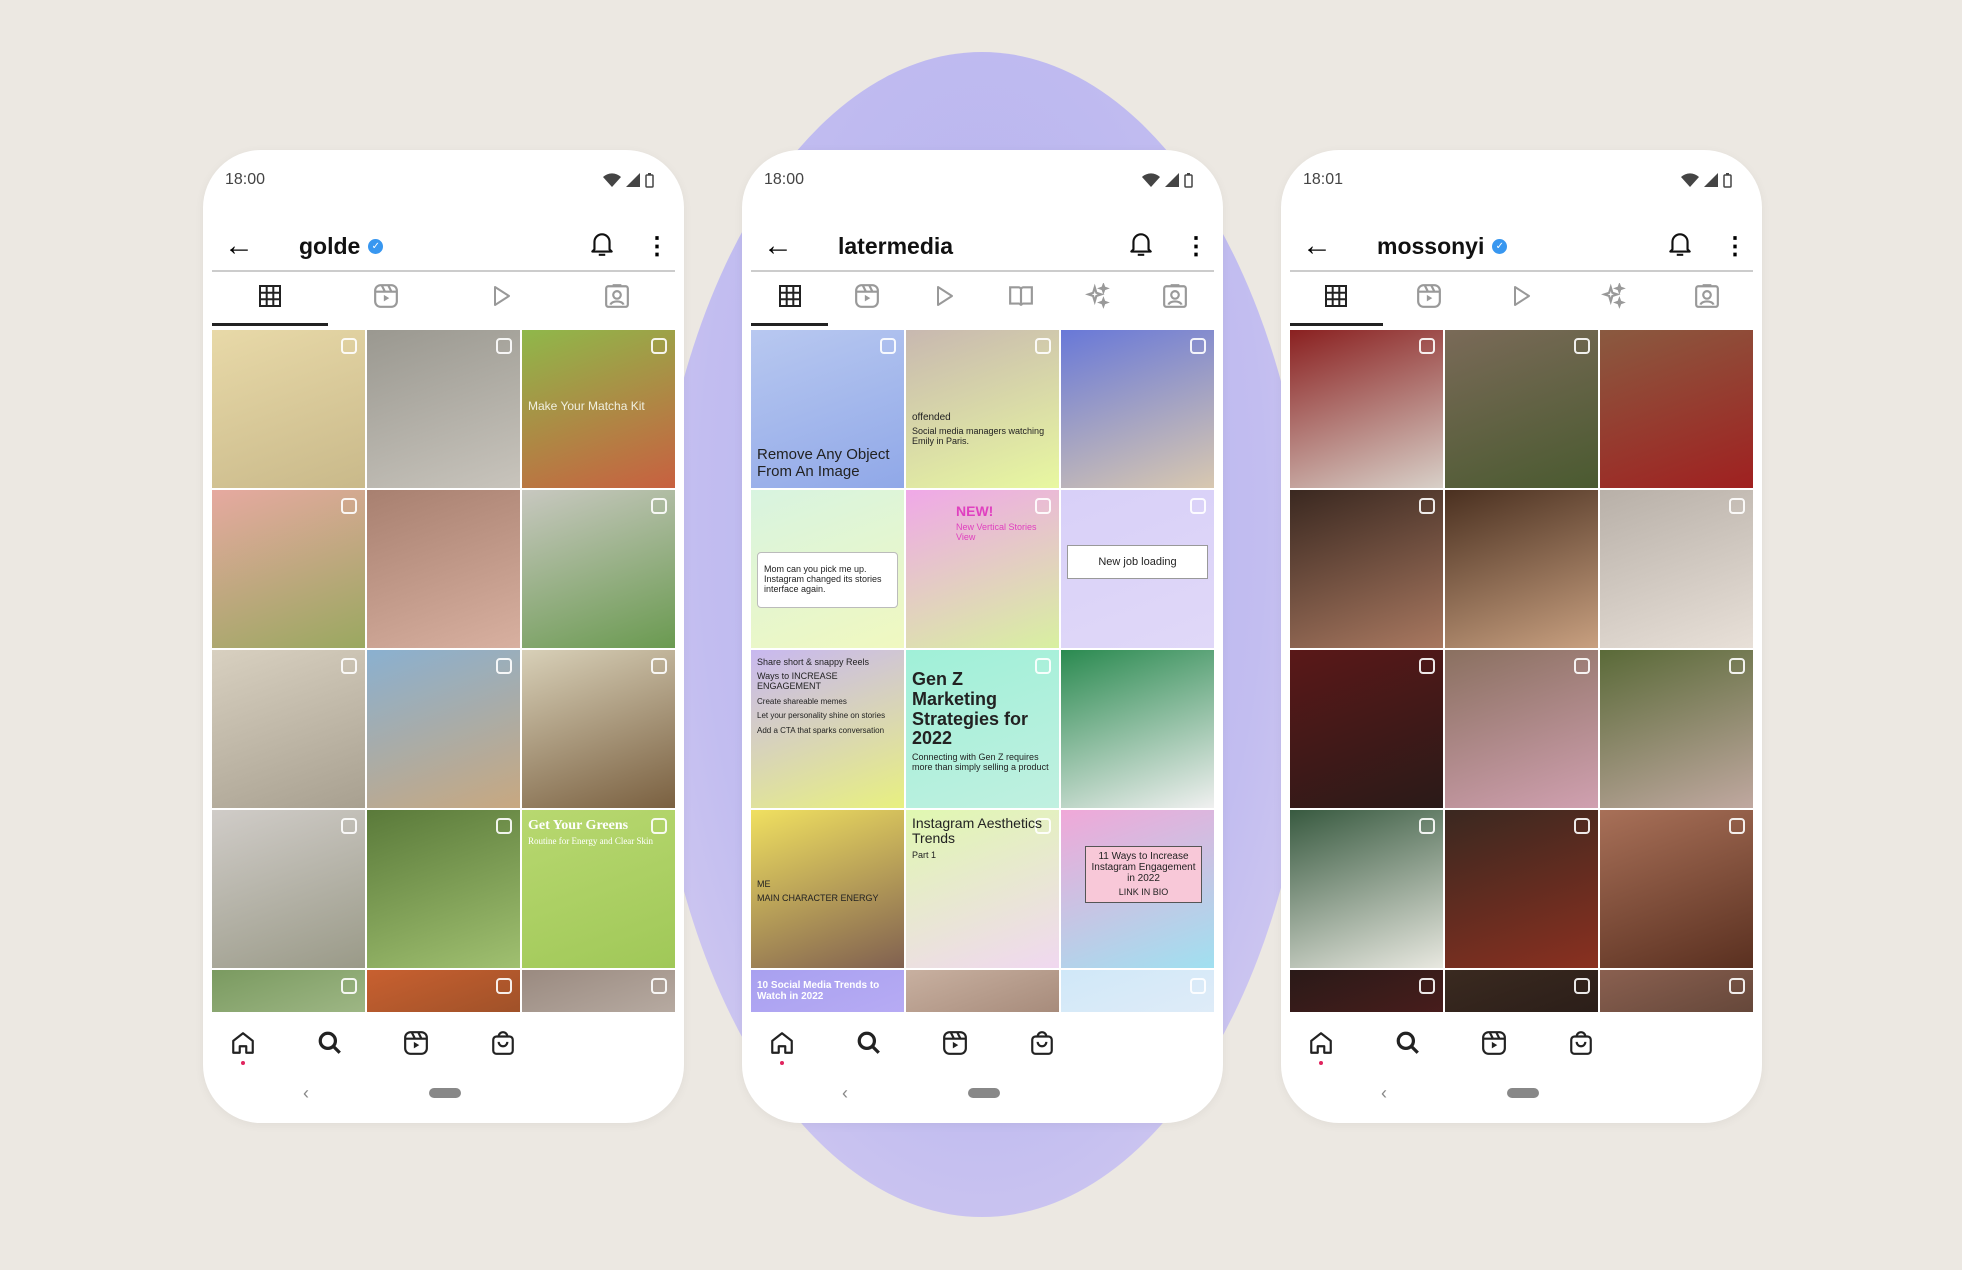 The height and width of the screenshot is (1270, 1962). Describe the element at coordinates (797, 680) in the screenshot. I see `post-subtitle: Ways to INCREASE ENGAGEMENT` at that location.